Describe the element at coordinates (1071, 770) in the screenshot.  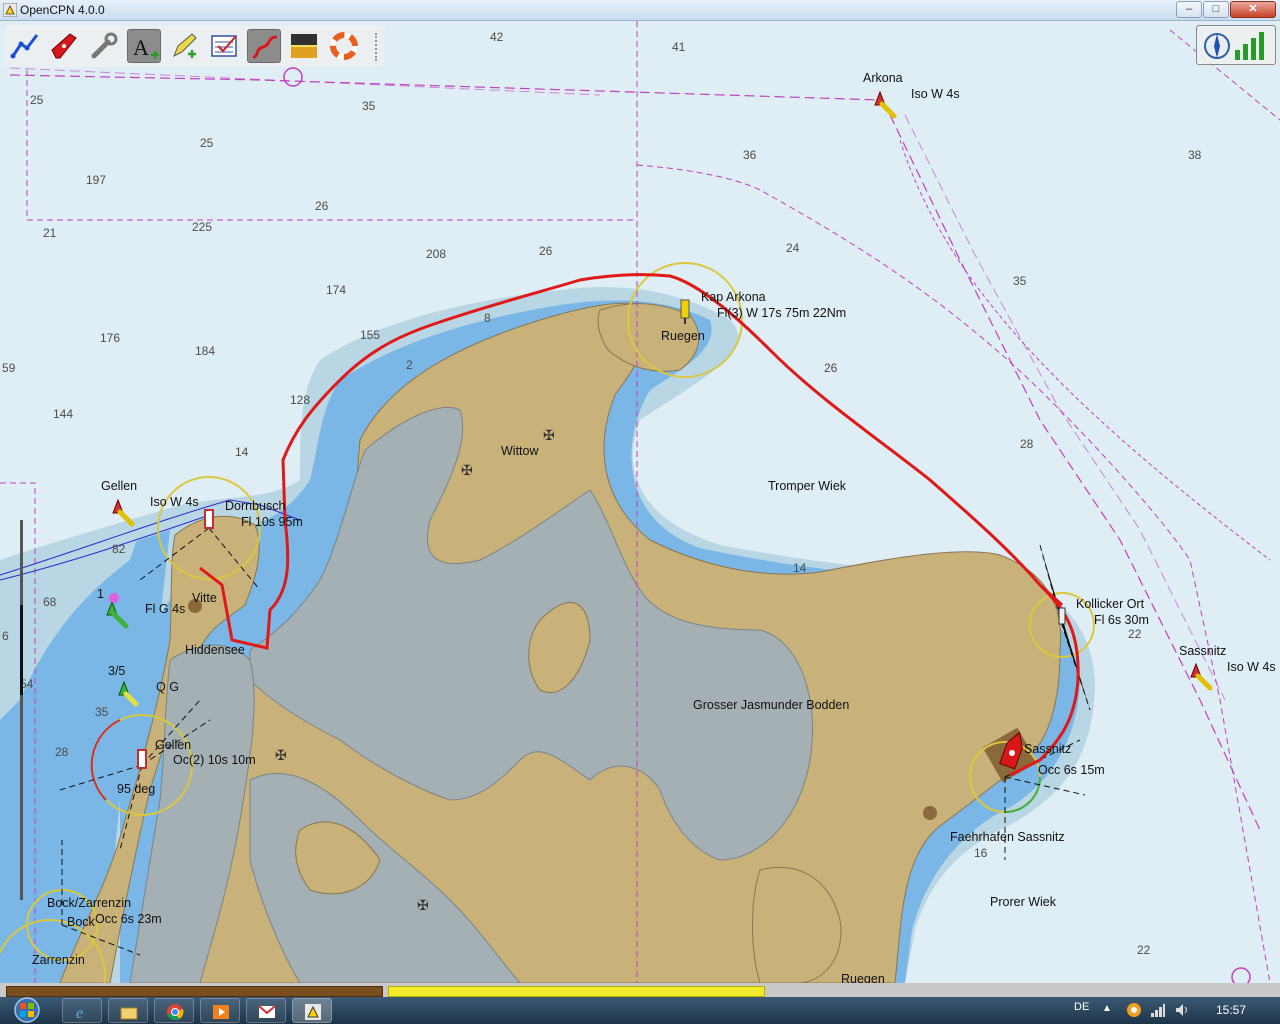
I see `label-sassnitz-occ: Occ 6s 15m` at that location.